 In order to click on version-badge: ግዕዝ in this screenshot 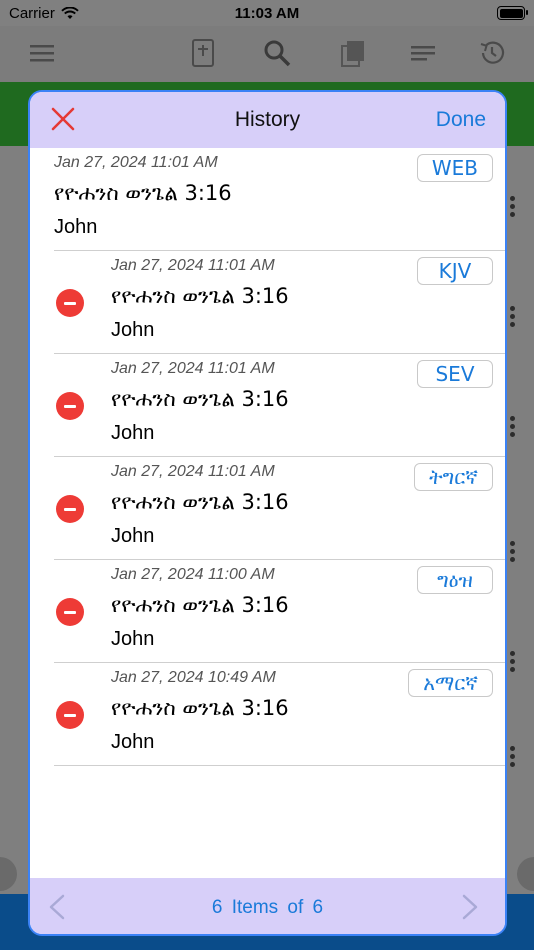, I will do `click(455, 580)`.